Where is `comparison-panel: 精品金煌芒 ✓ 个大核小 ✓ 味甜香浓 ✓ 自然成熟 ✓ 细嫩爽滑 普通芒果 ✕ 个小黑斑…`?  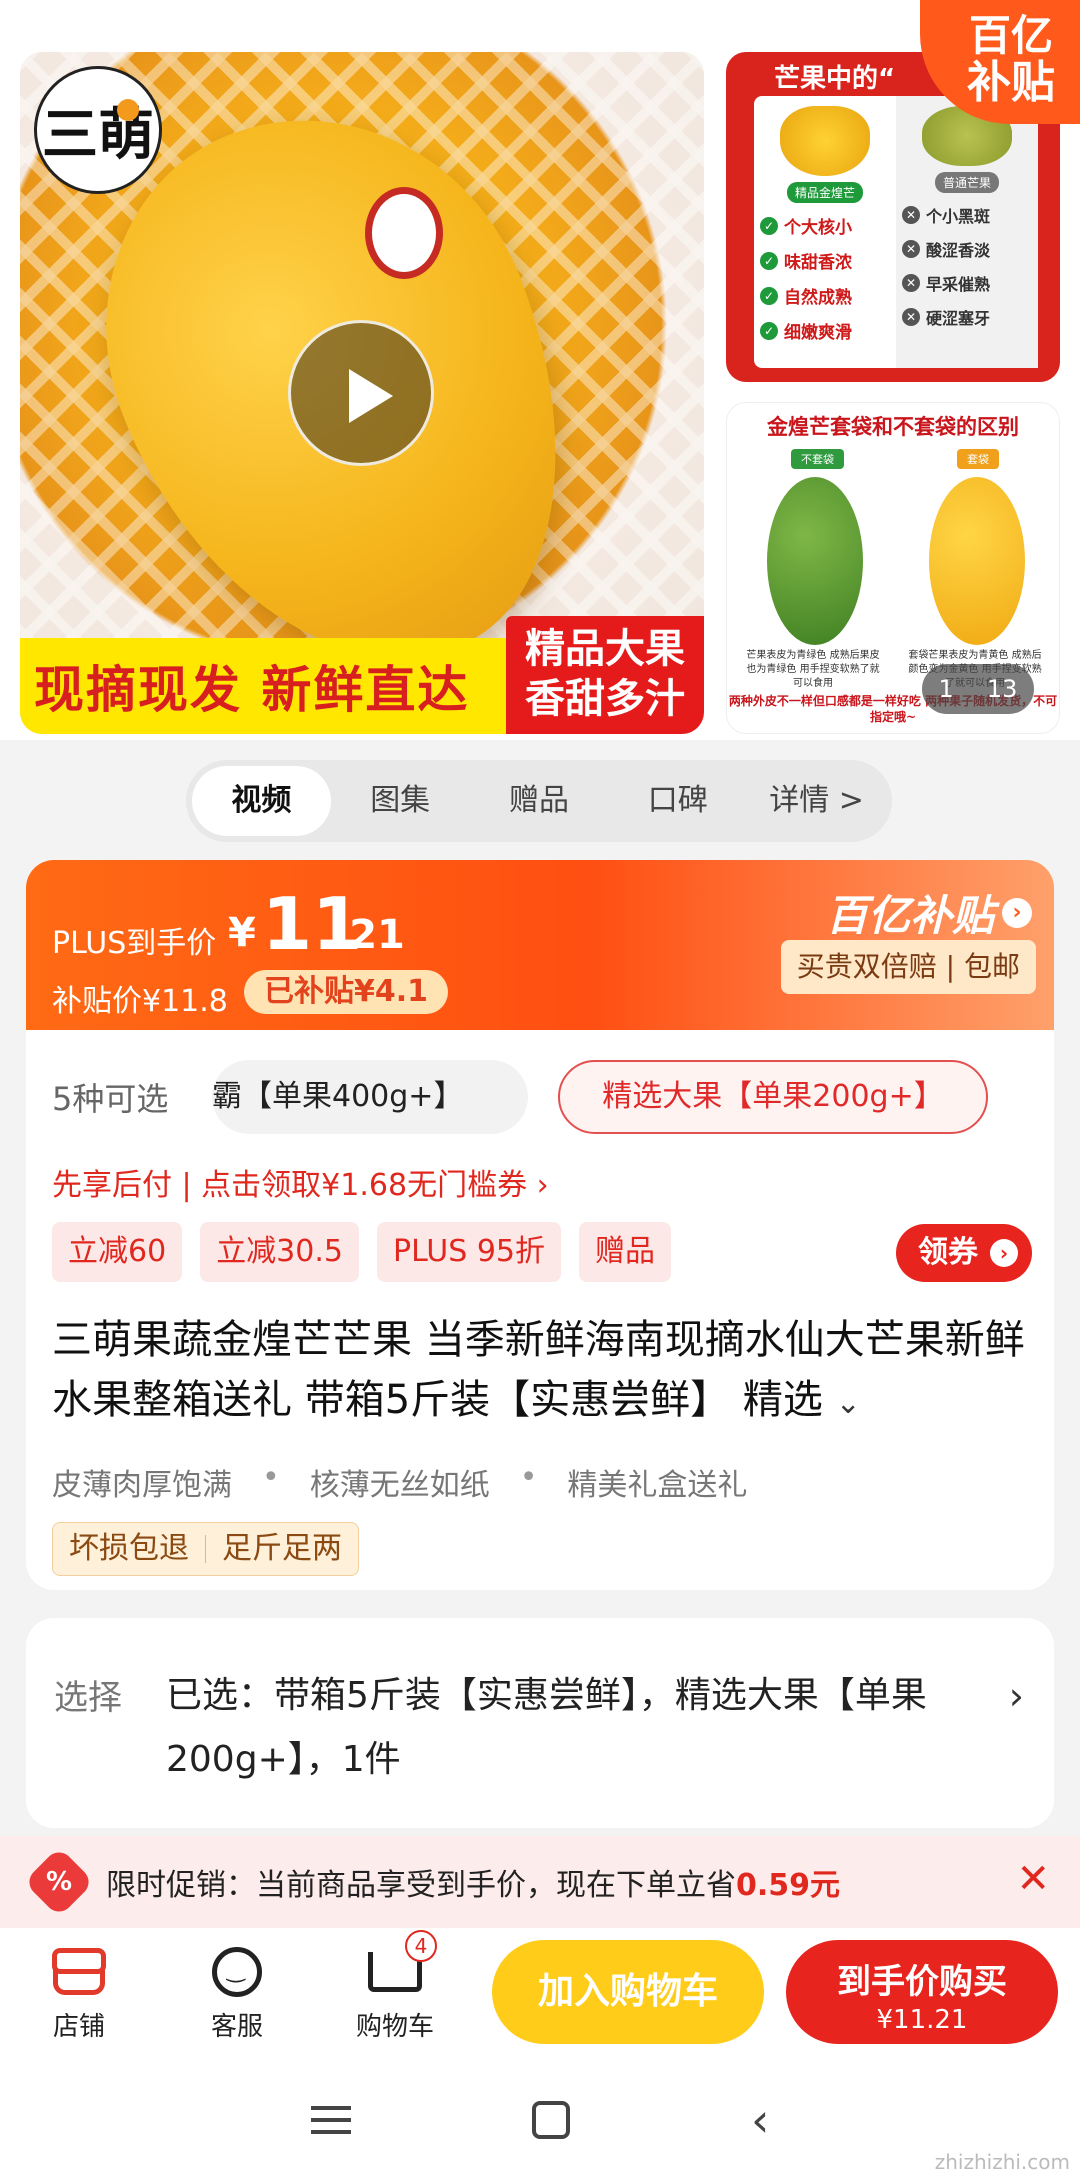
comparison-panel: 精品金煌芒 ✓ 个大核小 ✓ 味甜香浓 ✓ 自然成熟 ✓ 细嫩爽滑 普通芒果 ✕ 个小黑斑… is located at coordinates (896, 232).